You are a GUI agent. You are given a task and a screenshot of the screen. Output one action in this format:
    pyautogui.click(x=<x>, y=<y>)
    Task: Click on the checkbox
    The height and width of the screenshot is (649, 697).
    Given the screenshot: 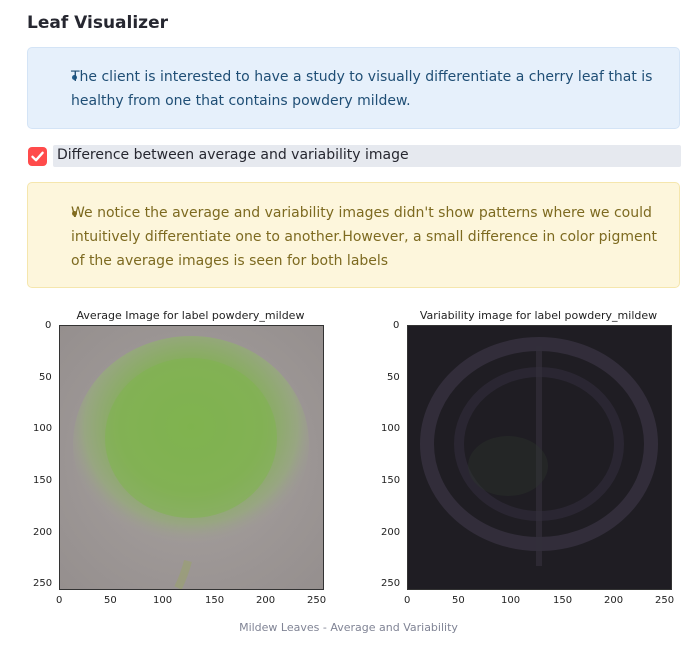 What is the action you would take?
    pyautogui.click(x=37, y=156)
    